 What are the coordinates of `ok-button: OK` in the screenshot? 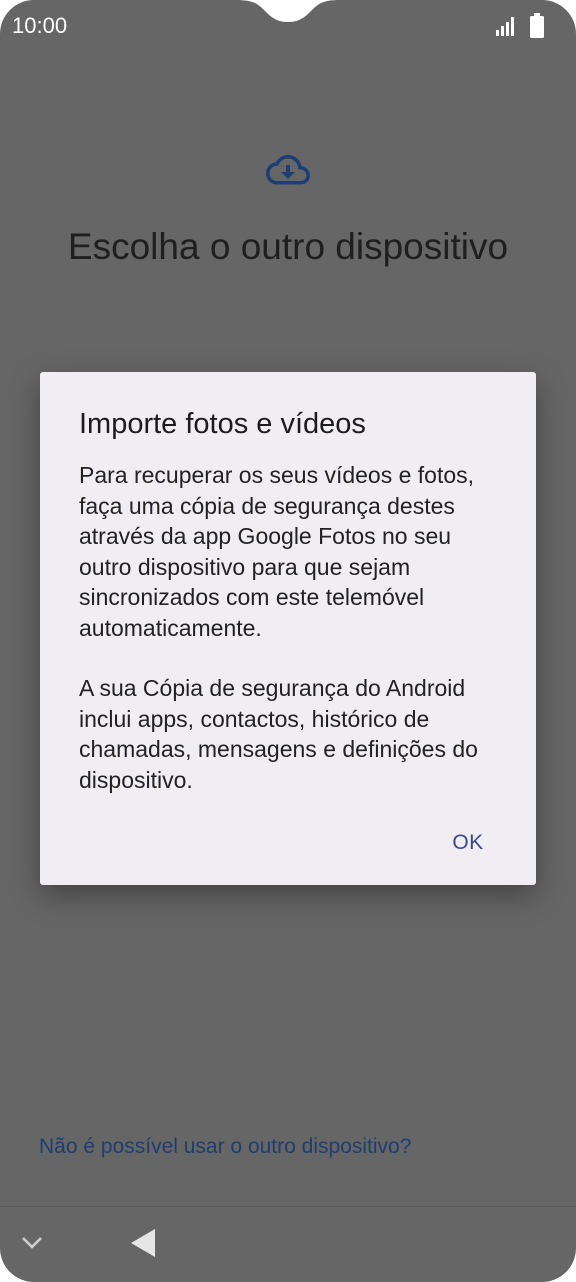 It's located at (468, 843).